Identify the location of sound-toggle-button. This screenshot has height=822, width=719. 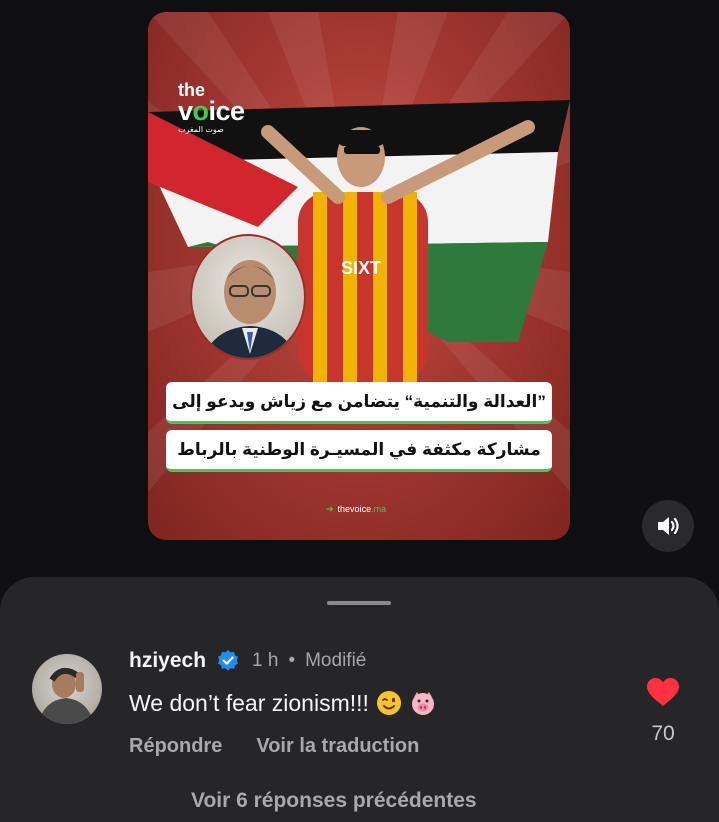
(668, 526).